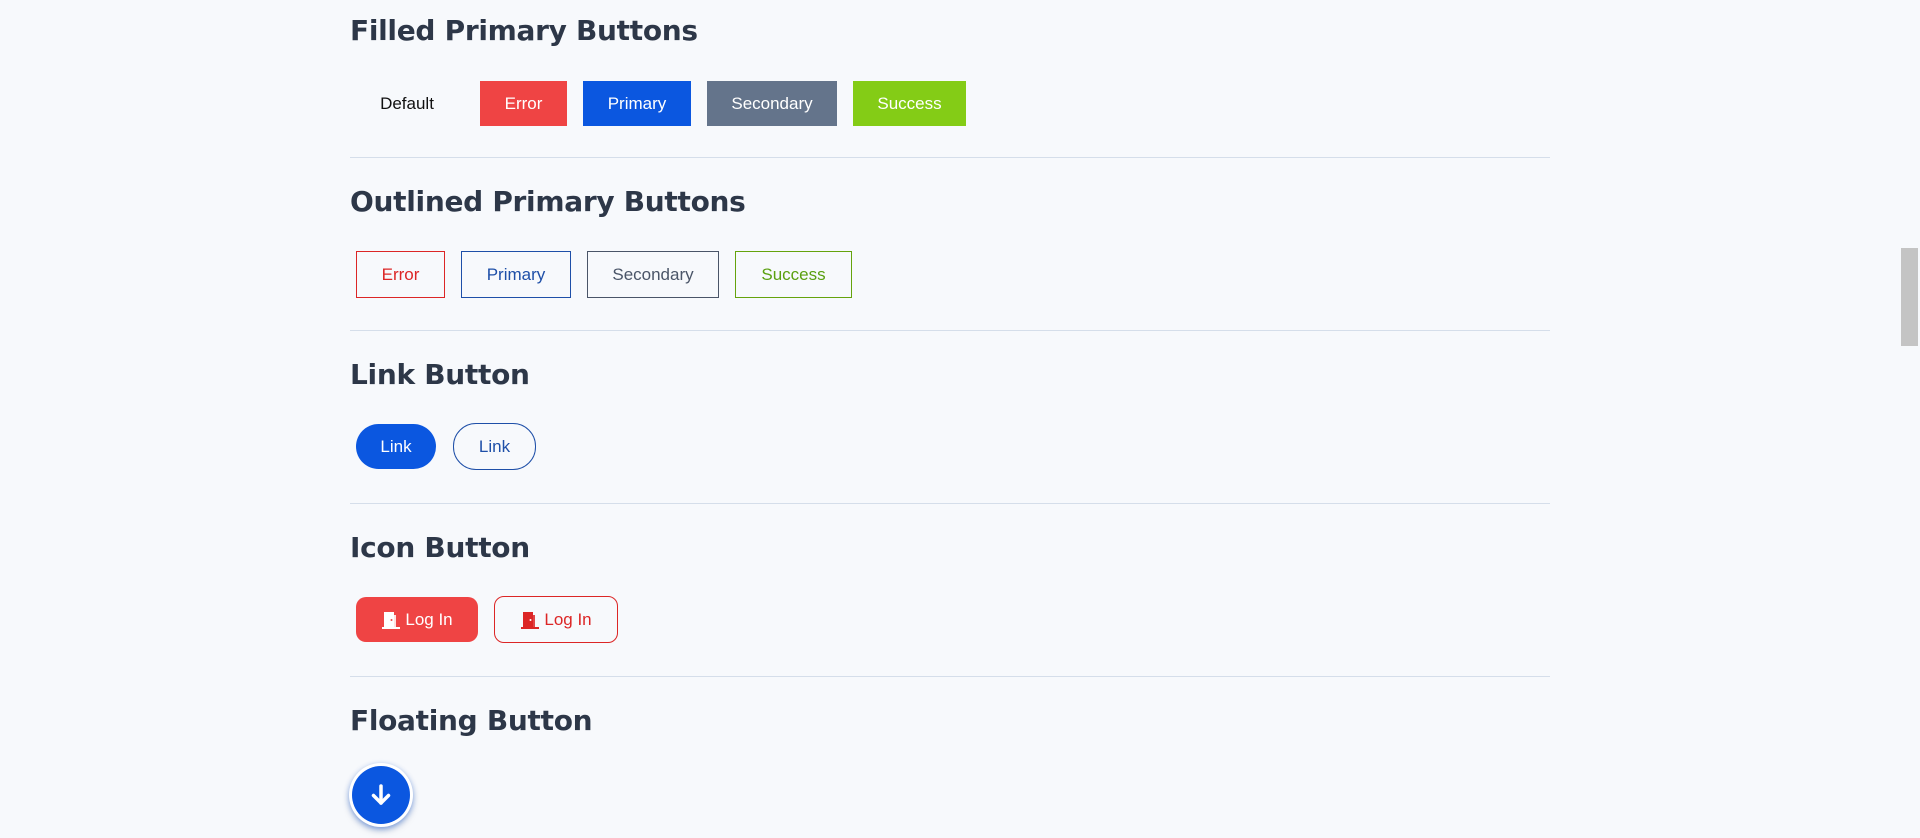 The height and width of the screenshot is (838, 1920). Describe the element at coordinates (909, 103) in the screenshot. I see `success-button: Success` at that location.